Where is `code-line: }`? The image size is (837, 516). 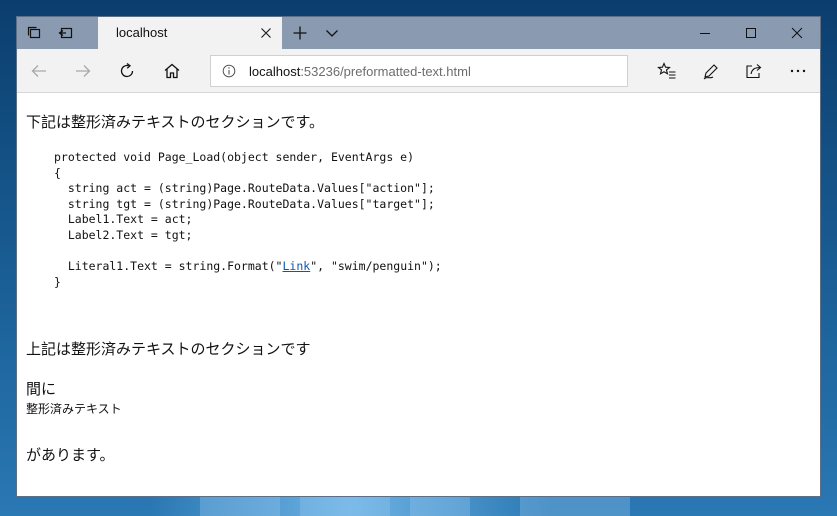 code-line: } is located at coordinates (57, 281).